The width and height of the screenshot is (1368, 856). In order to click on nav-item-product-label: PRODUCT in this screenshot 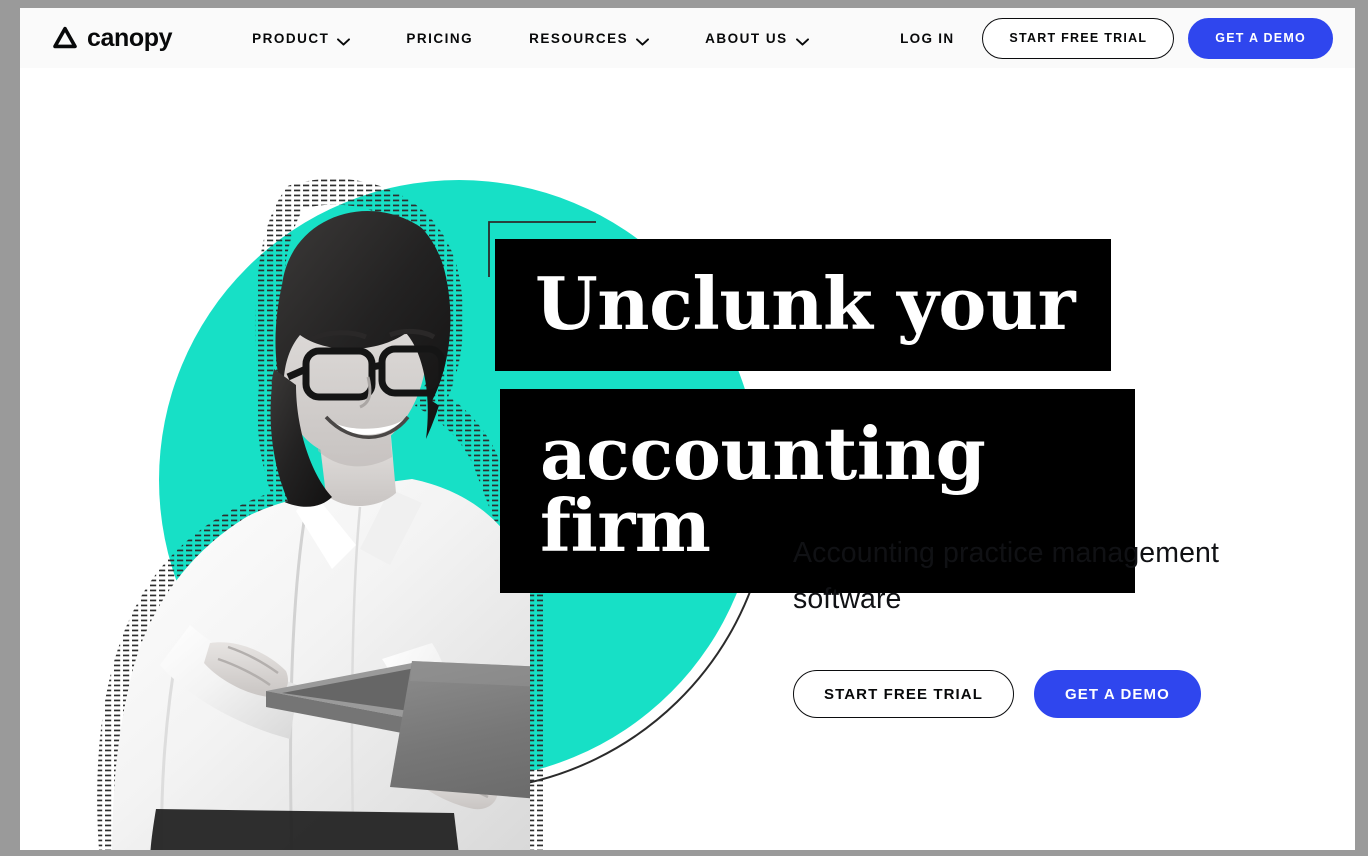, I will do `click(291, 38)`.